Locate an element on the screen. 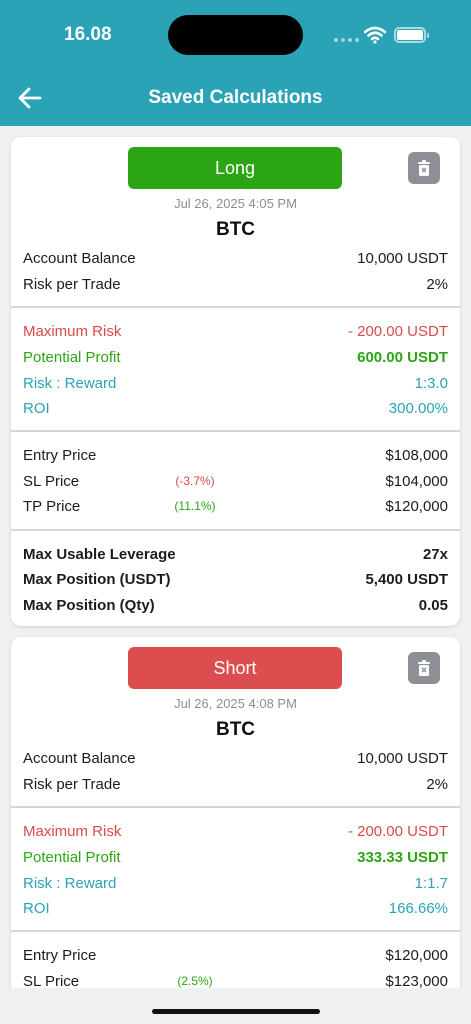 This screenshot has width=471, height=1024. tp-percent: (11.1%) is located at coordinates (195, 506).